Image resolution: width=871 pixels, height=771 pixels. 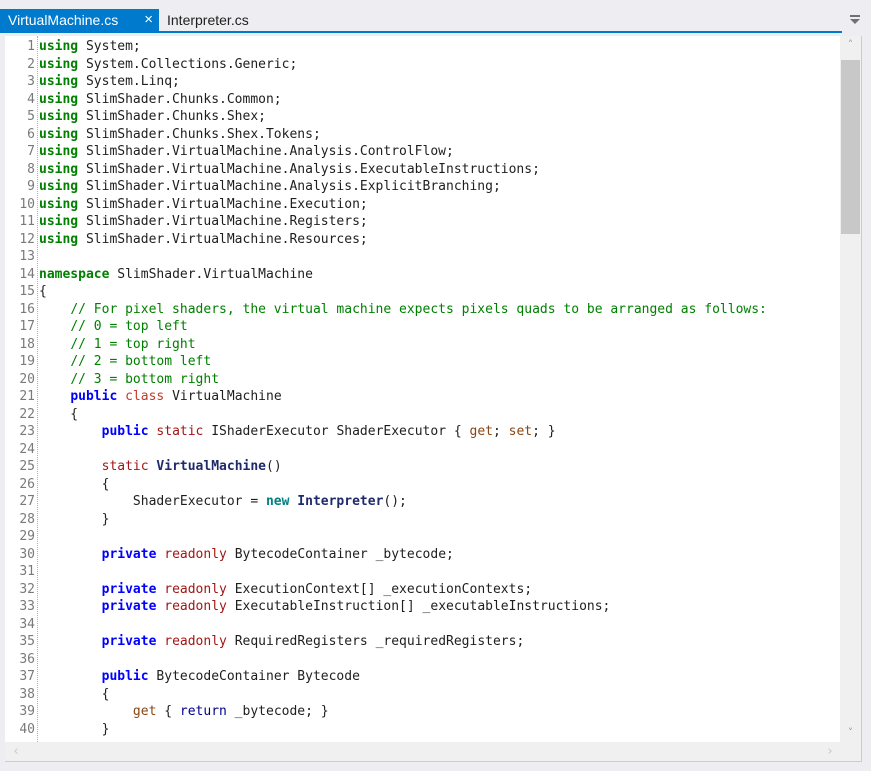 What do you see at coordinates (439, 345) in the screenshot?
I see `code-line: // 1 = top right` at bounding box center [439, 345].